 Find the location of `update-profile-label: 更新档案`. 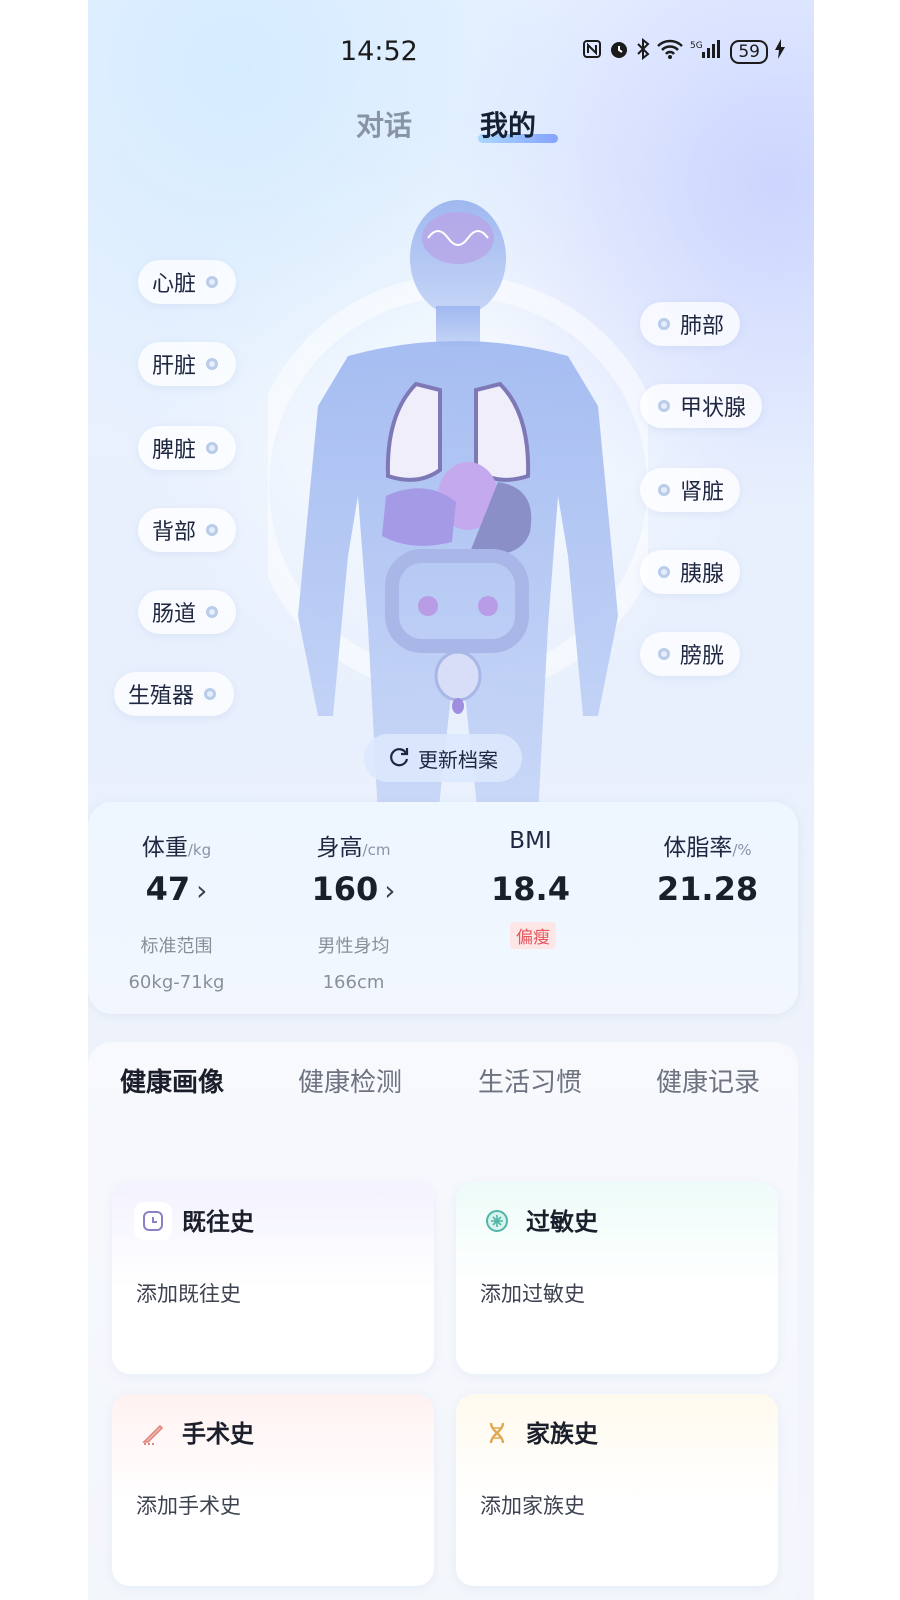

update-profile-label: 更新档案 is located at coordinates (458, 759).